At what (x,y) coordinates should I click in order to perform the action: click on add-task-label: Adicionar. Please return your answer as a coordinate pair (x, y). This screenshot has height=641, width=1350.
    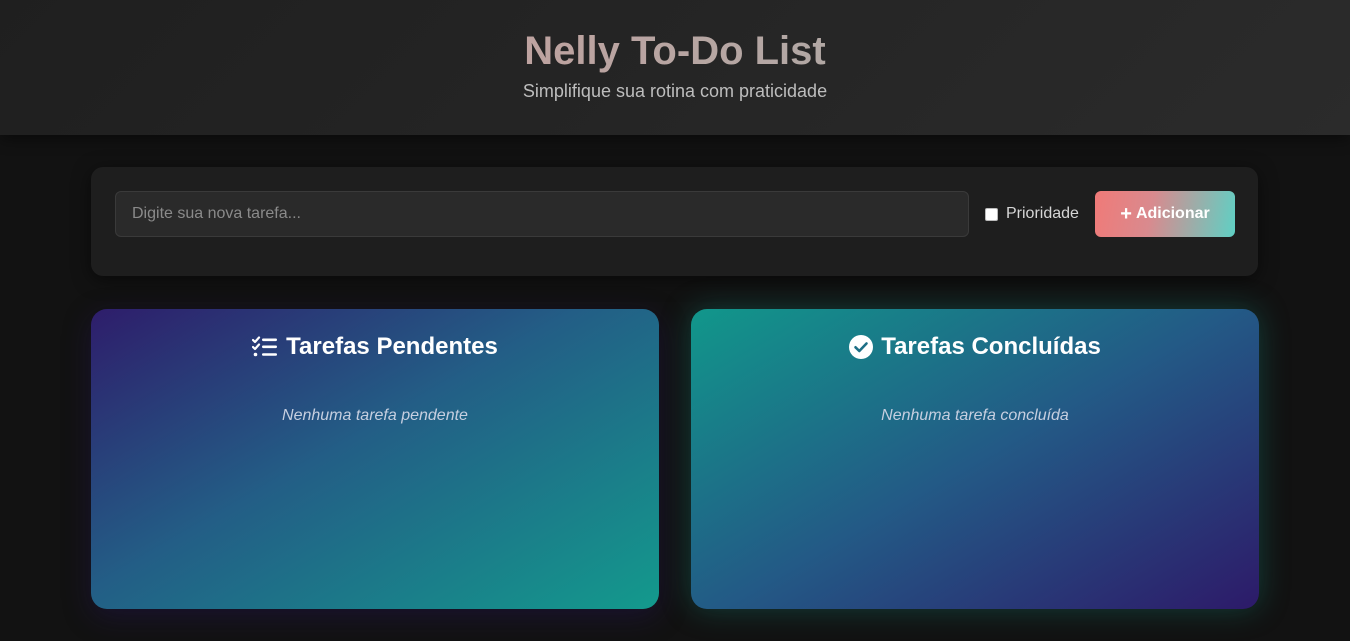
    Looking at the image, I should click on (1172, 213).